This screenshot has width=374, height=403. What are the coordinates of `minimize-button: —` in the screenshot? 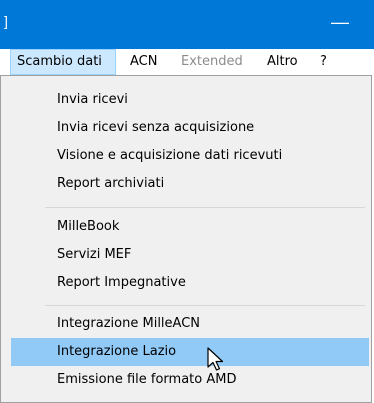 It's located at (340, 24).